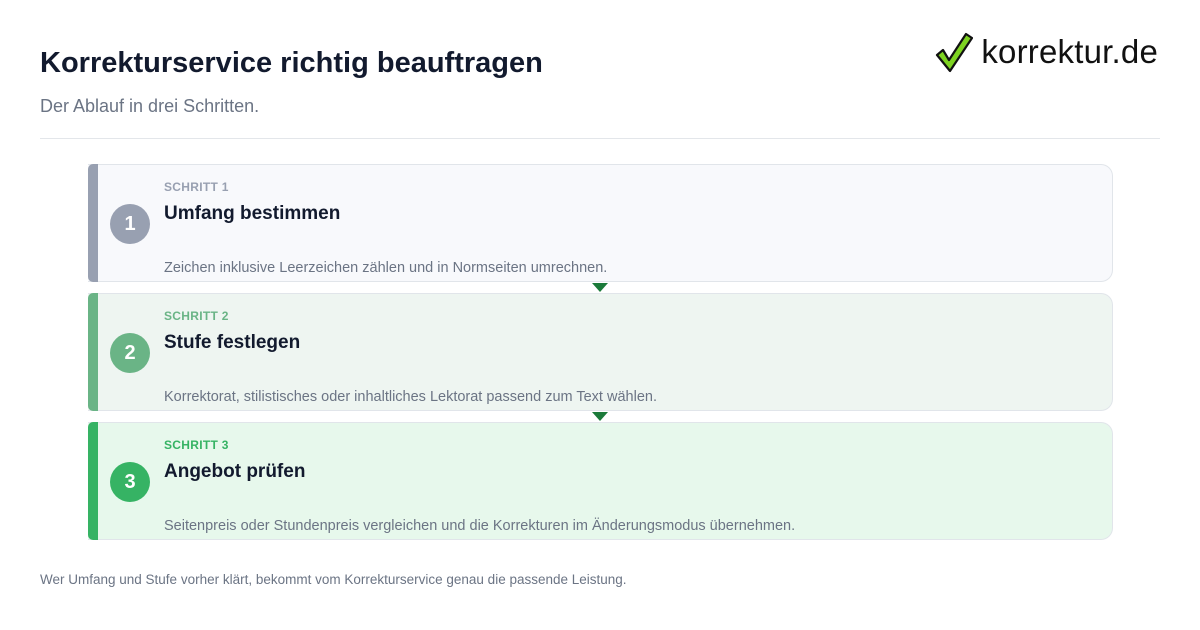 Image resolution: width=1200 pixels, height=630 pixels. Describe the element at coordinates (150, 106) in the screenshot. I see `page-subtitle: Der Ablauf in drei Schritten.` at that location.